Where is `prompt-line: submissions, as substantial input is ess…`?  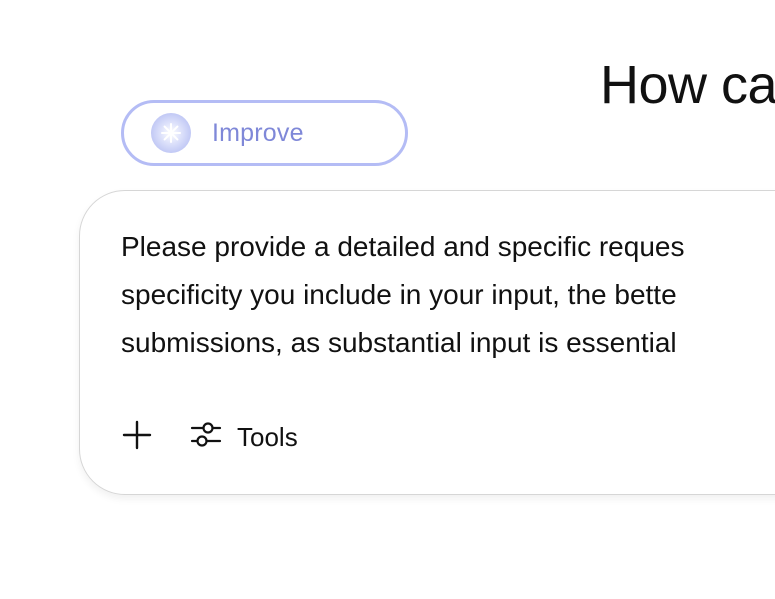
prompt-line: submissions, as substantial input is ess… is located at coordinates (399, 342).